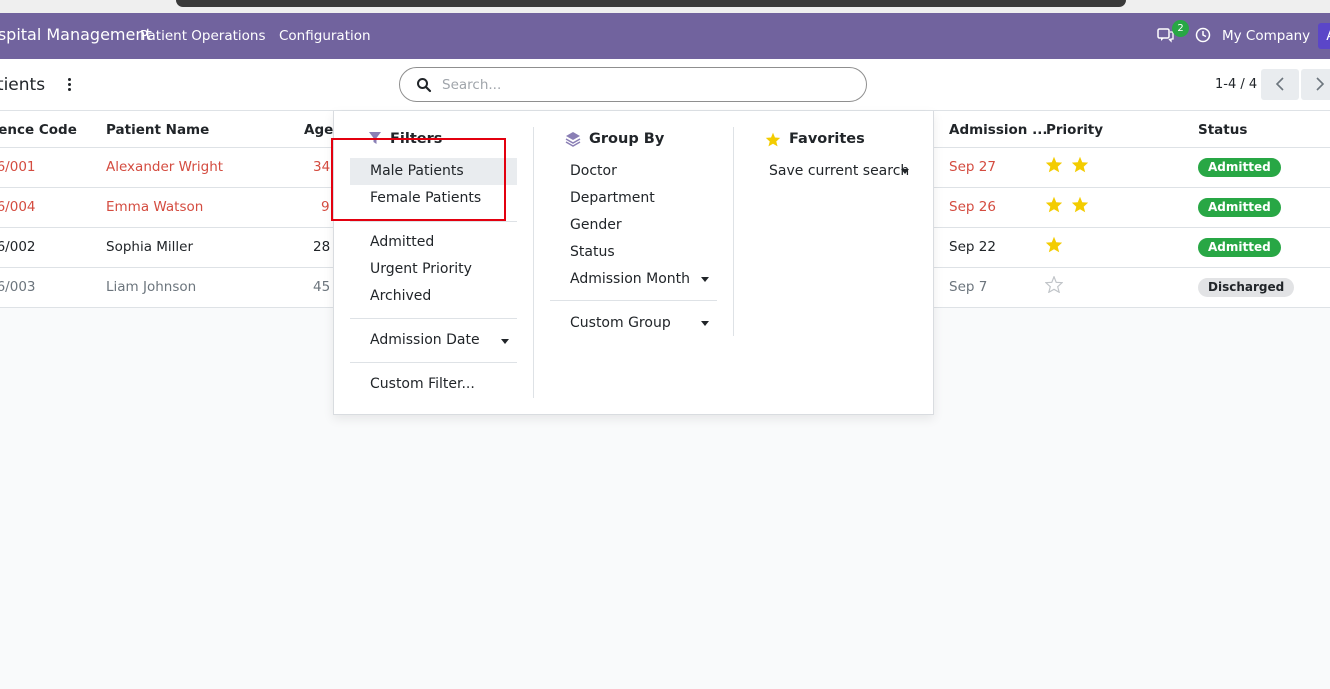  Describe the element at coordinates (972, 247) in the screenshot. I see `row-admission-date: Sep 22` at that location.